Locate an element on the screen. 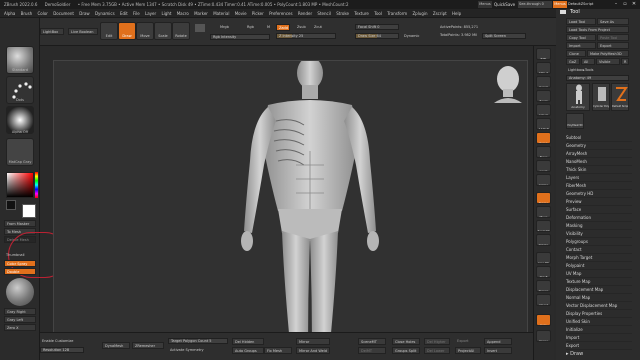  r-button: R is located at coordinates (625, 61).